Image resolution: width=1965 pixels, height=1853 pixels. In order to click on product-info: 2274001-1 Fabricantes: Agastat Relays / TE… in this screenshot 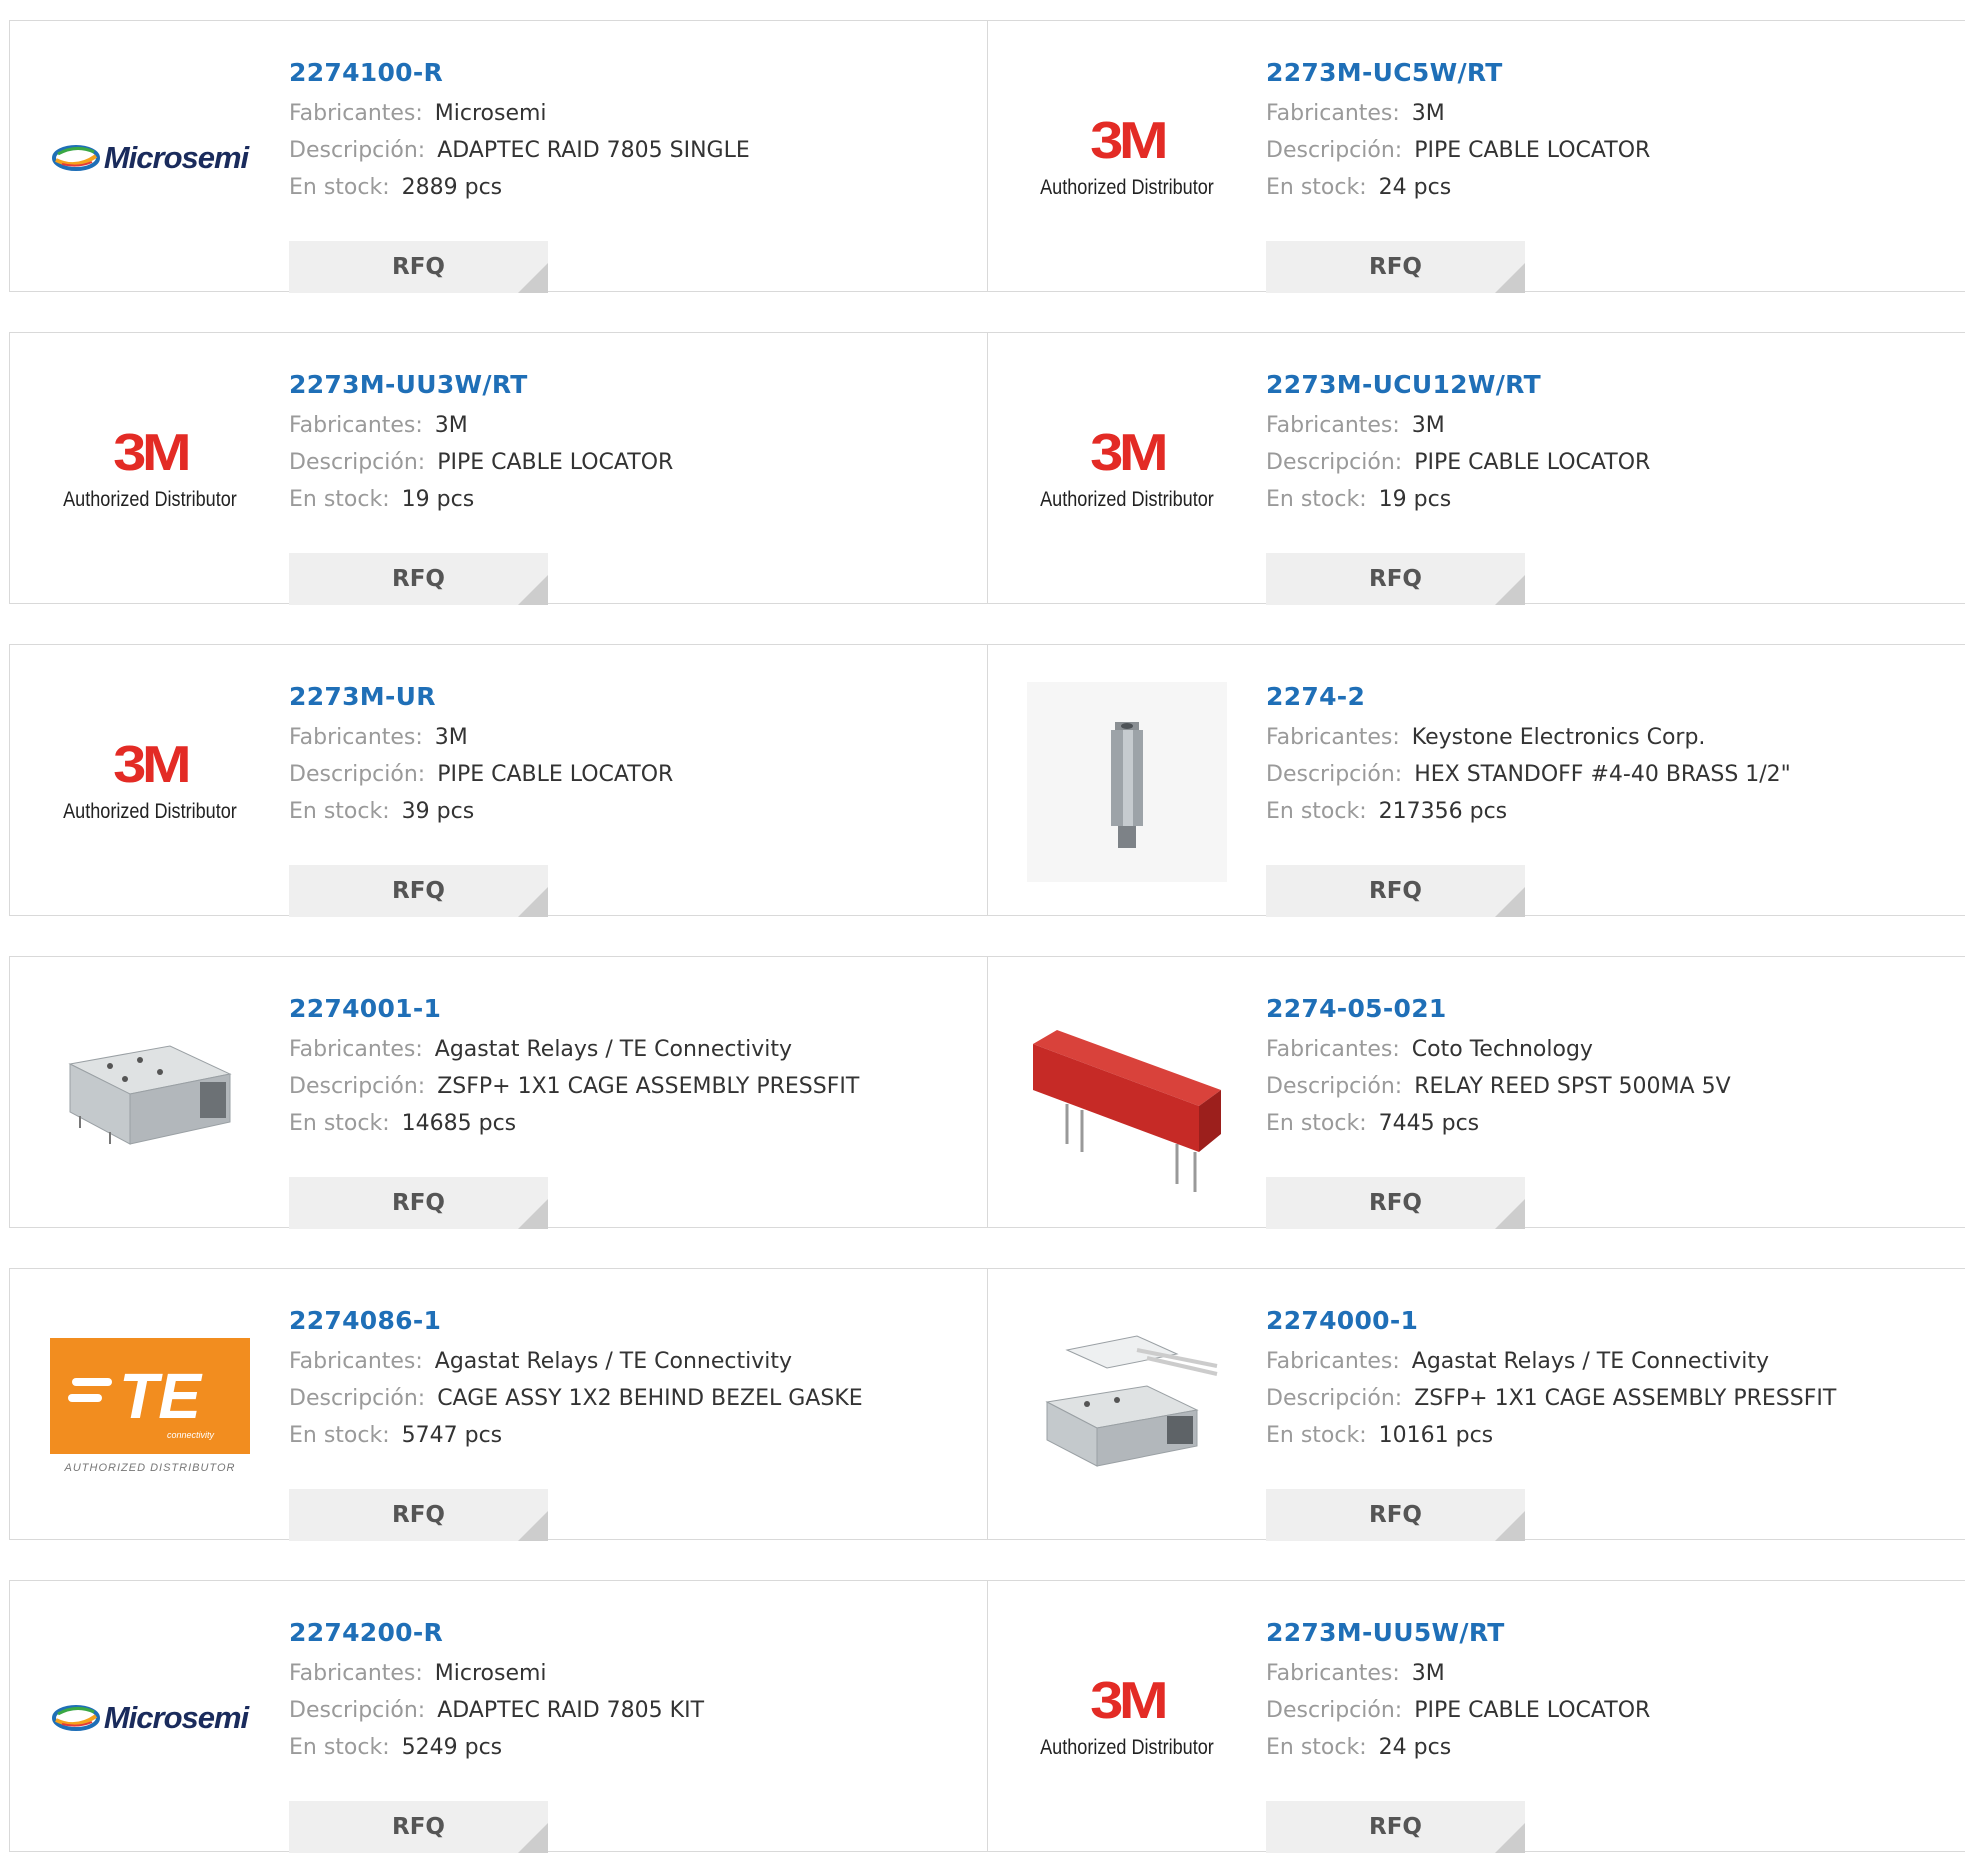, I will do `click(574, 1108)`.